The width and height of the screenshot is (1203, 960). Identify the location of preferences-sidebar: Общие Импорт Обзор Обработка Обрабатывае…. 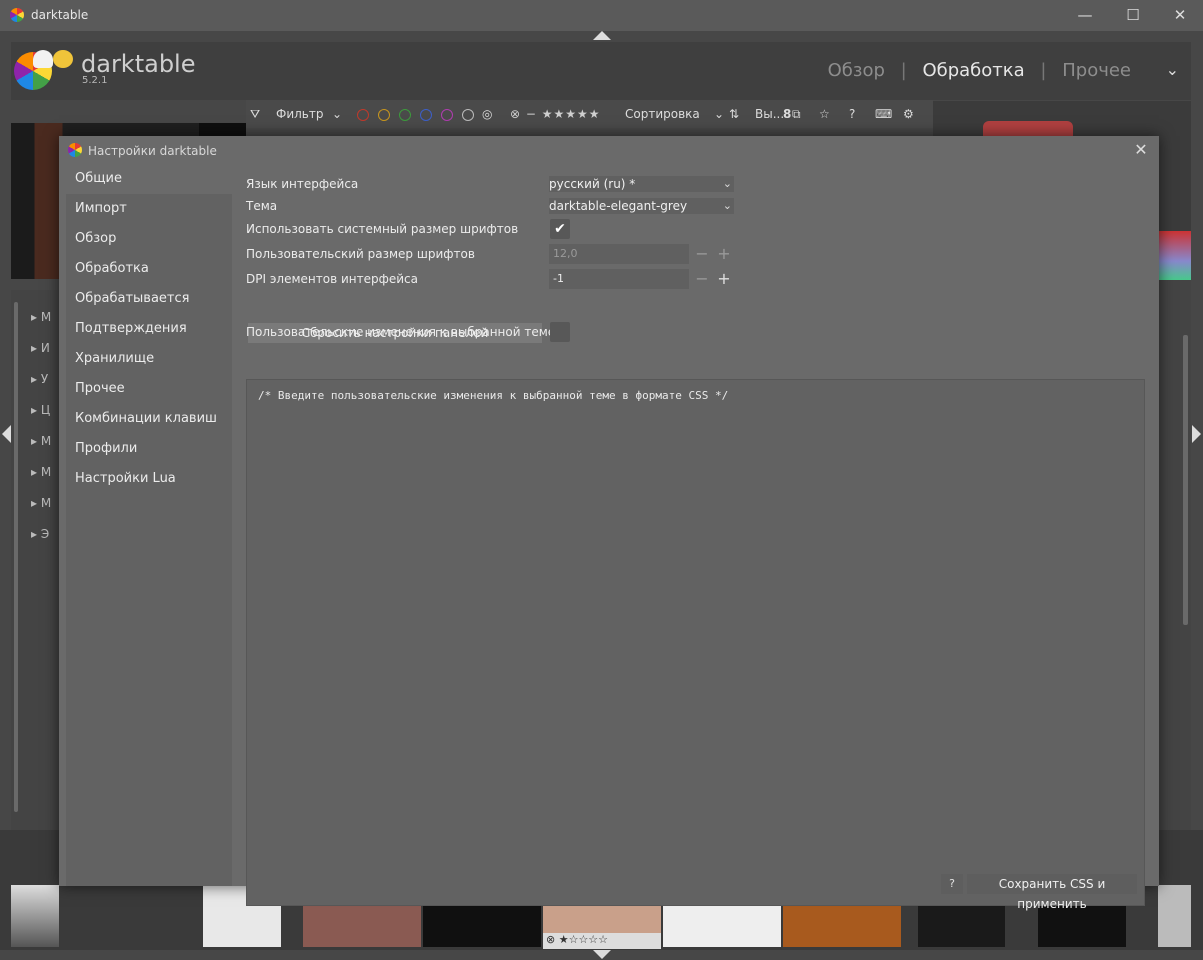
(149, 525).